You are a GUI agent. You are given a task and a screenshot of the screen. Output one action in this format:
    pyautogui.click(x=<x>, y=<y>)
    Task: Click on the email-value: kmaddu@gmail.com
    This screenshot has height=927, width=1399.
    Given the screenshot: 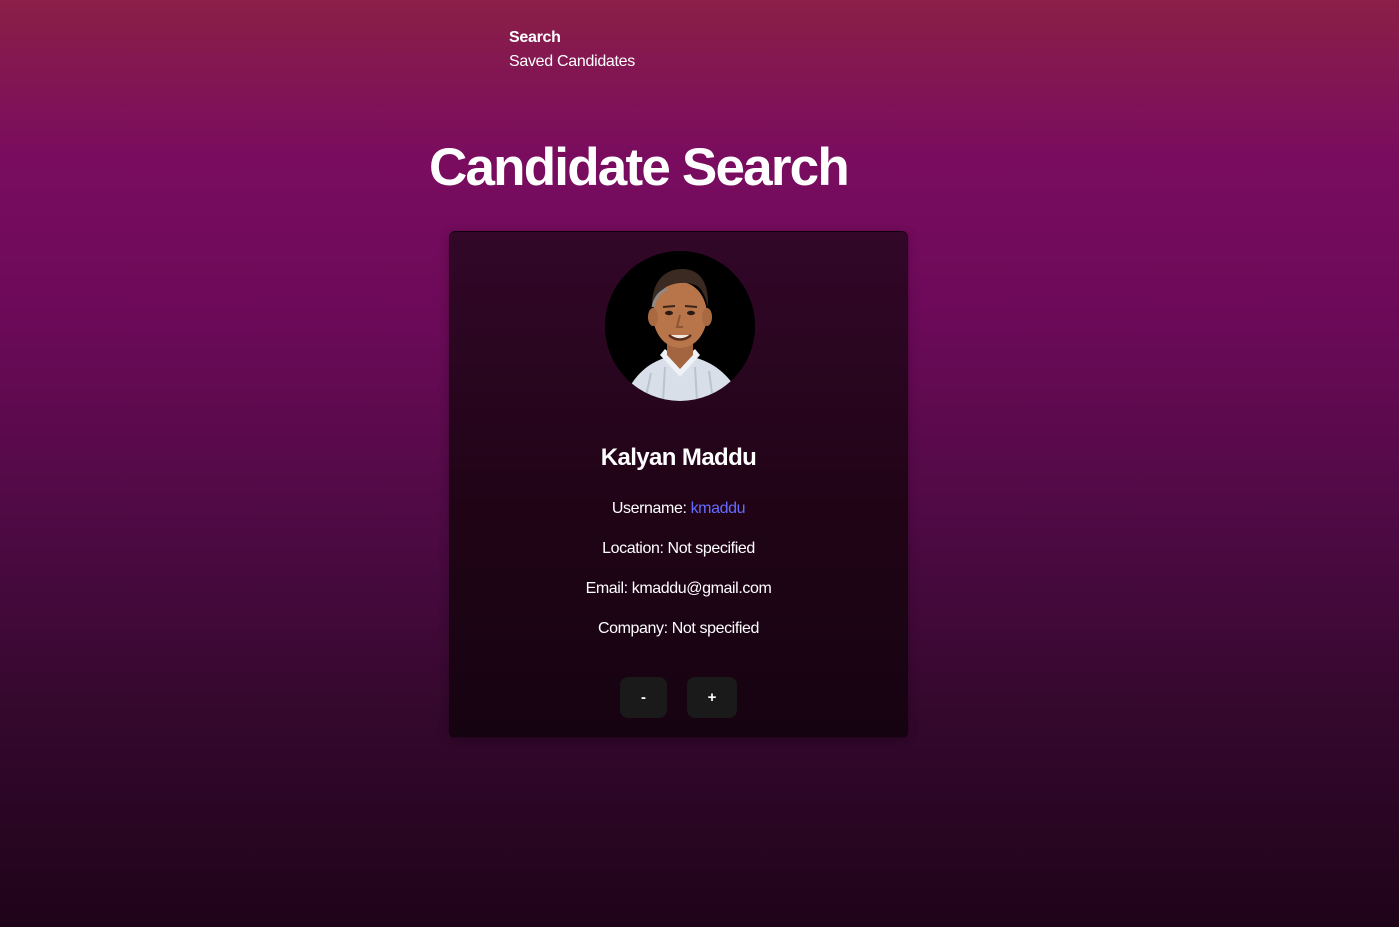 What is the action you would take?
    pyautogui.click(x=701, y=588)
    